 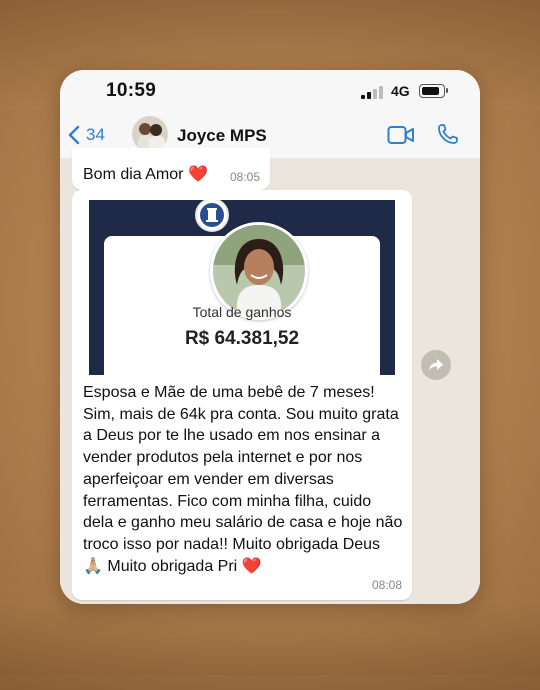 I want to click on battery-icon, so click(x=433, y=91).